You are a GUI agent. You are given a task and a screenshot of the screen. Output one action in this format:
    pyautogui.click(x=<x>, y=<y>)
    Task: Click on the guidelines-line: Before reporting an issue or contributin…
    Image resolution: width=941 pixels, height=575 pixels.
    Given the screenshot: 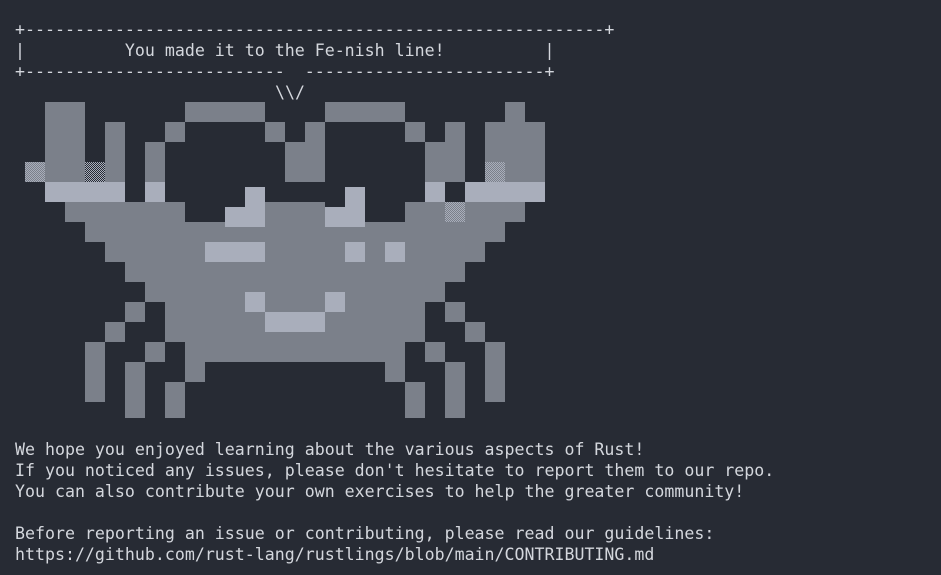 What is the action you would take?
    pyautogui.click(x=365, y=533)
    